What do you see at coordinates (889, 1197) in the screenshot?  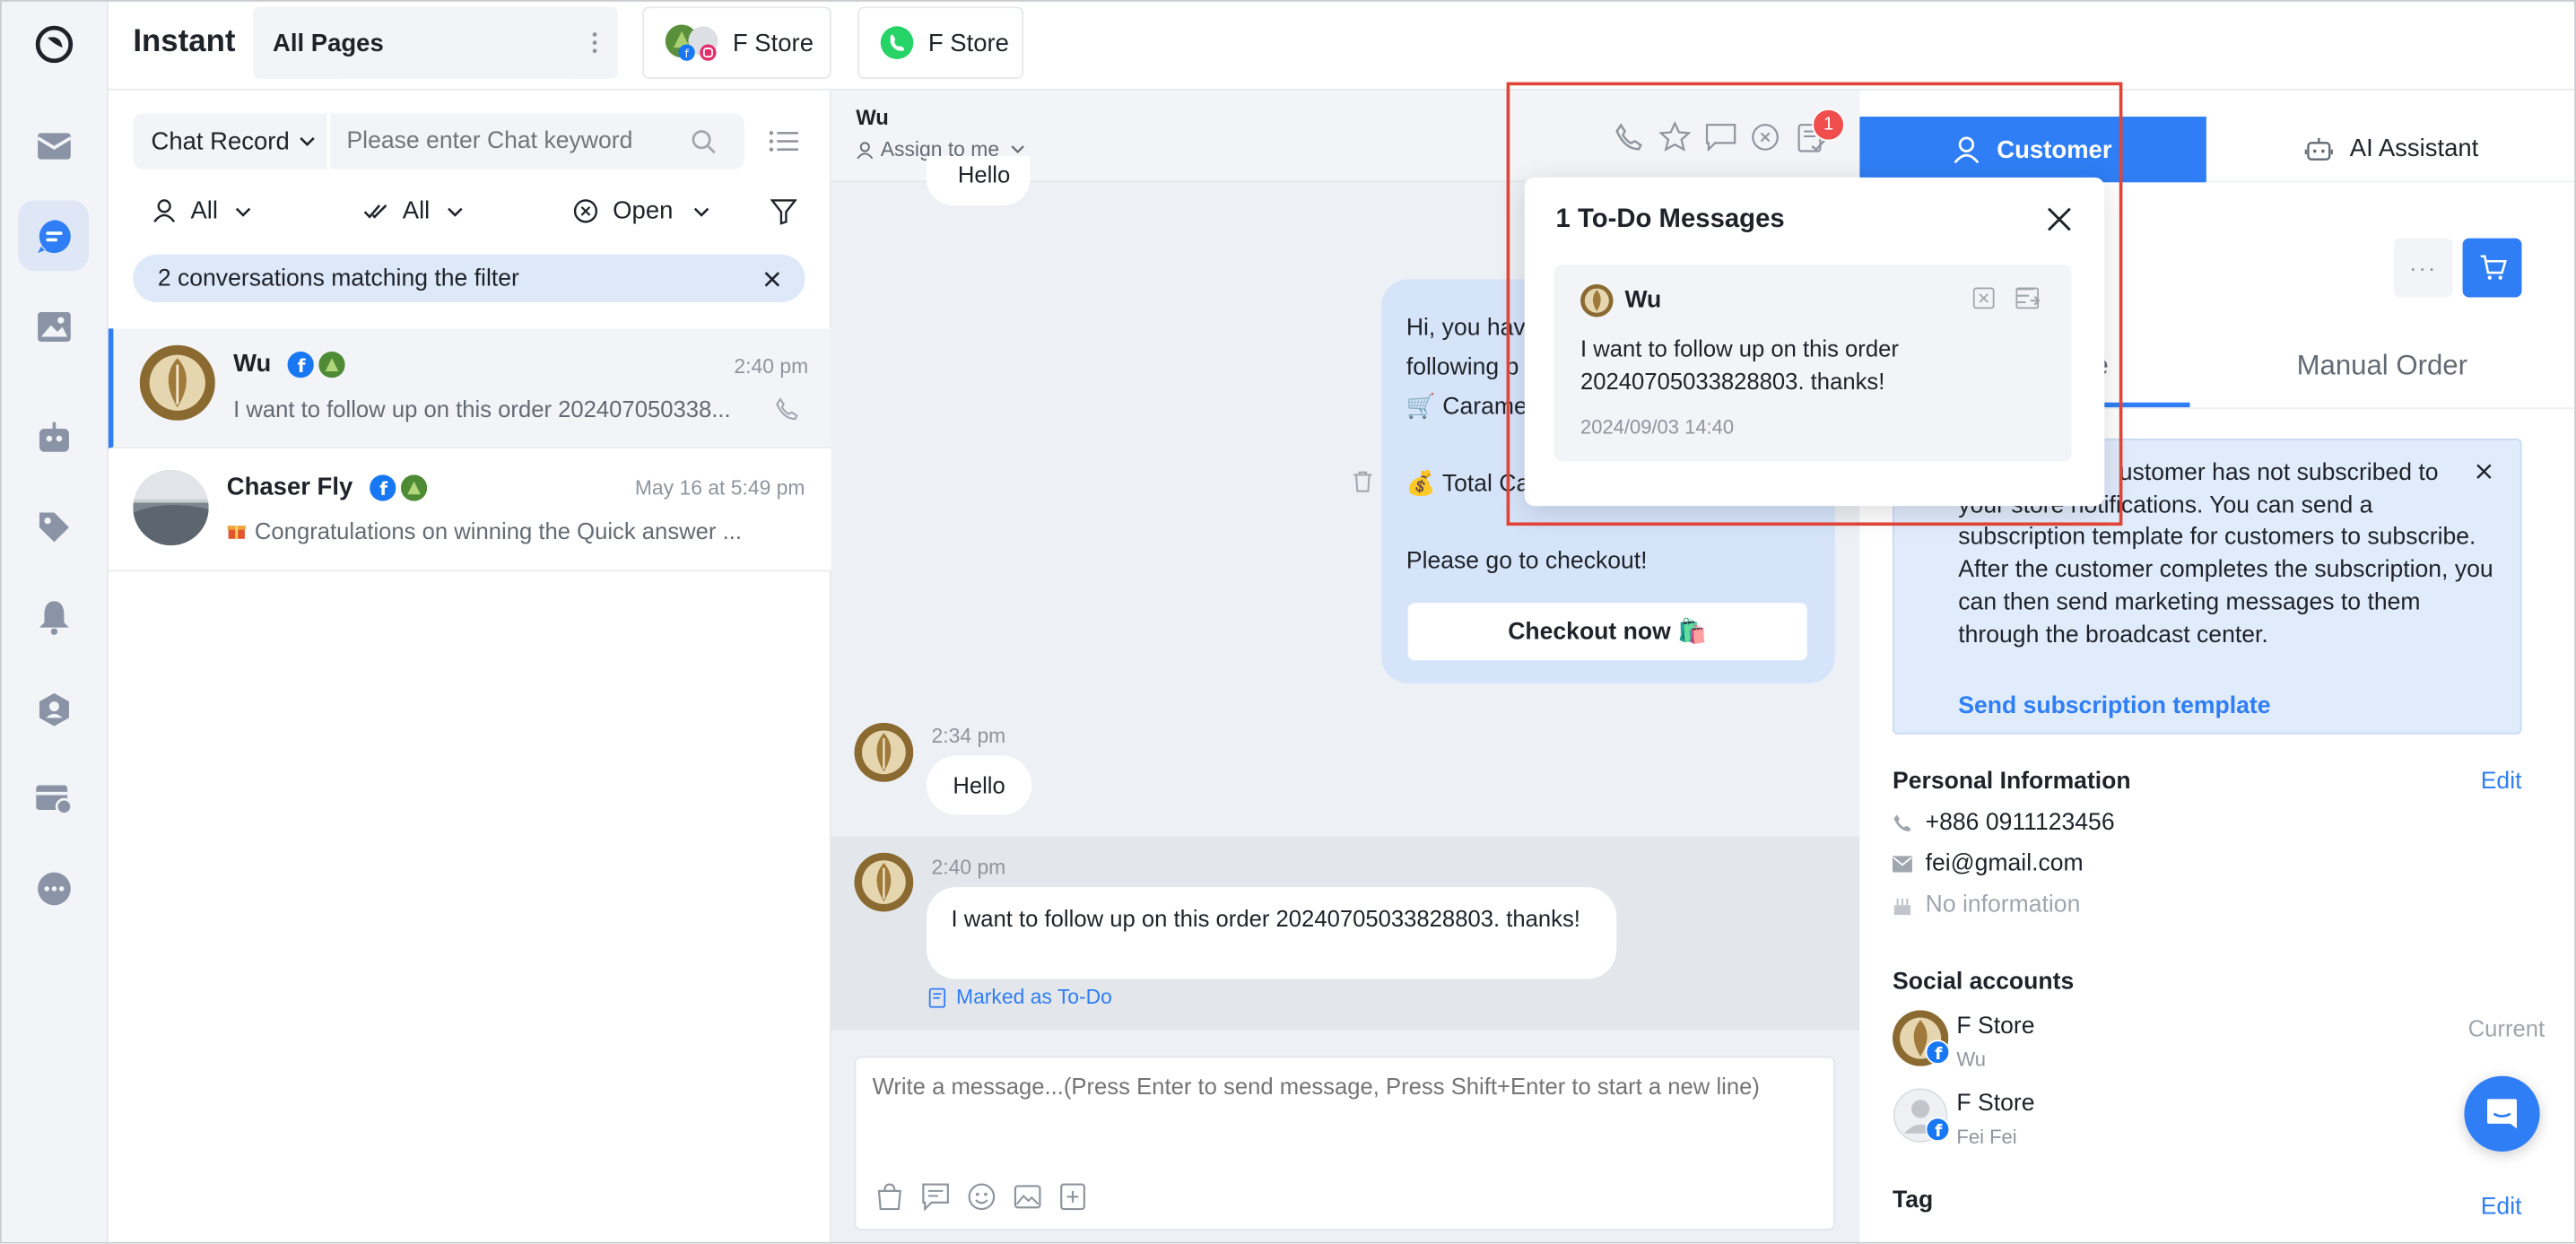 I see `bag-icon` at bounding box center [889, 1197].